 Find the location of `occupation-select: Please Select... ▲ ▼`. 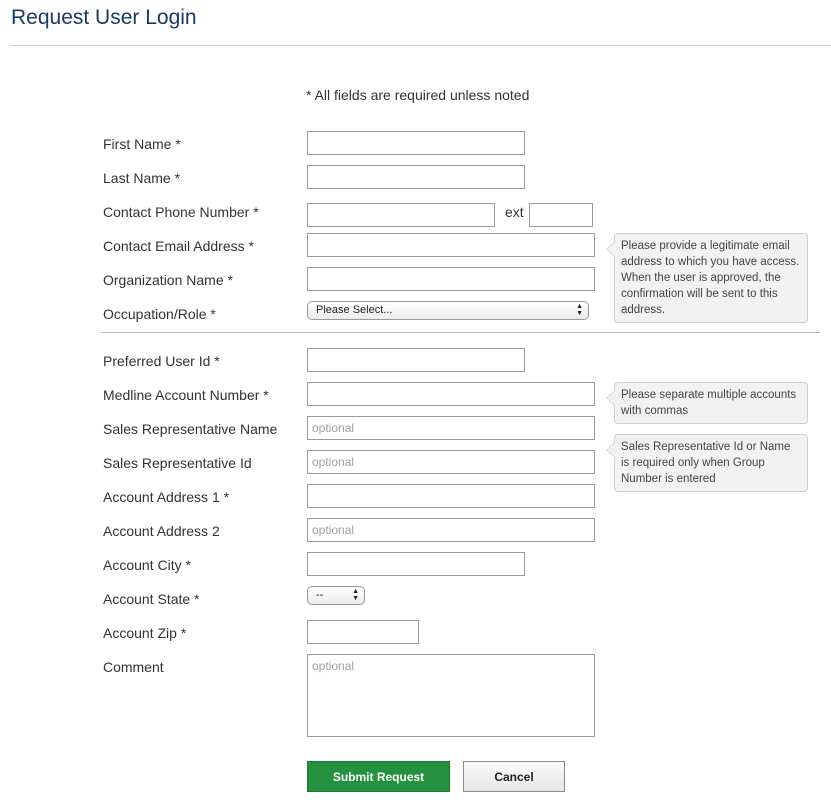

occupation-select: Please Select... ▲ ▼ is located at coordinates (448, 310).